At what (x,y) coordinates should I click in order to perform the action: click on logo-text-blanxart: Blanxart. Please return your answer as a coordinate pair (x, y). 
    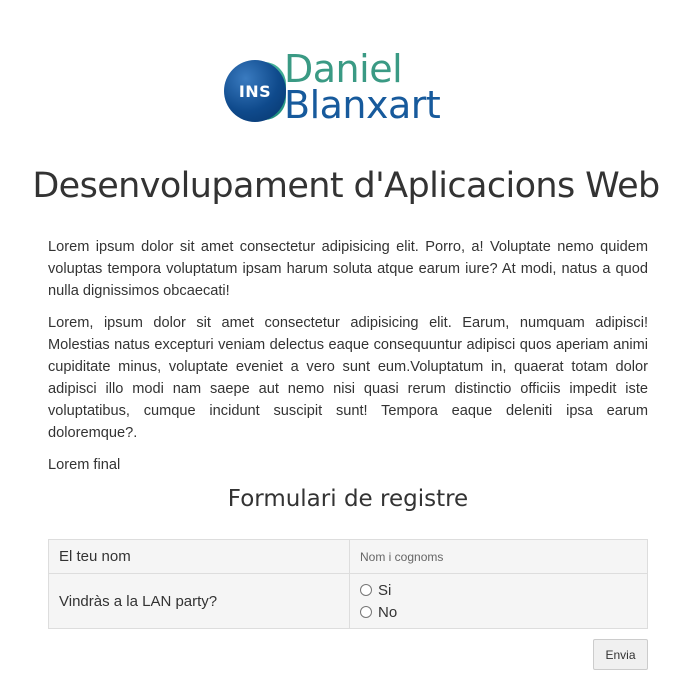
    Looking at the image, I should click on (362, 105).